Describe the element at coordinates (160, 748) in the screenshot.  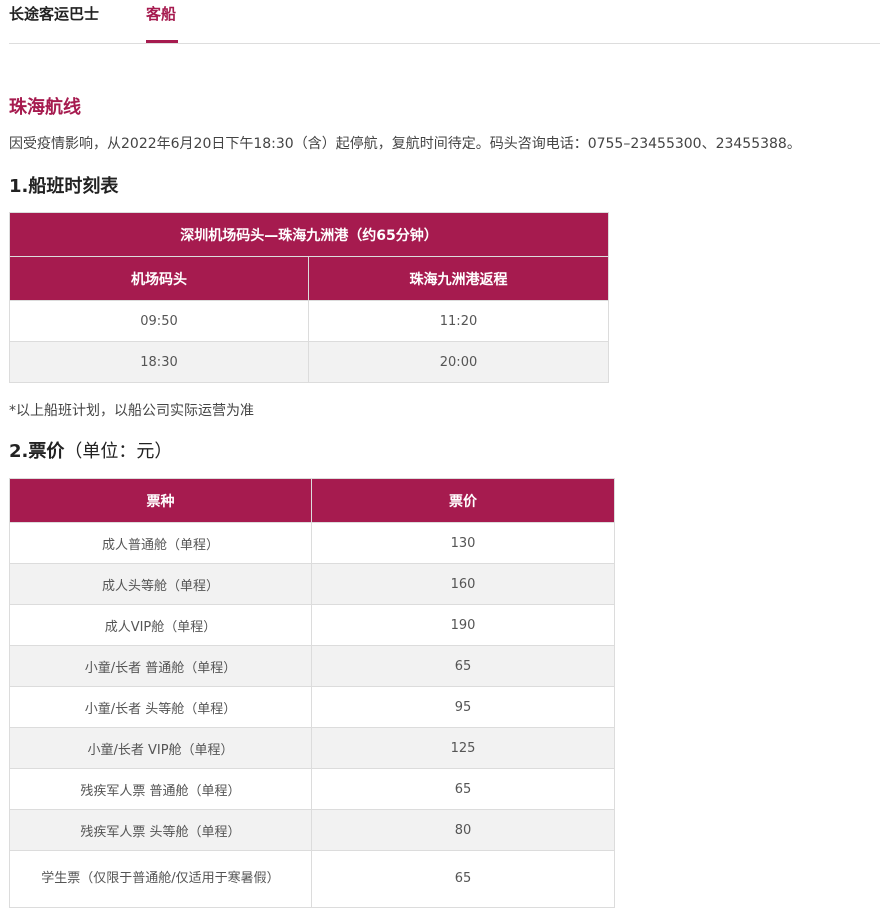
I see `ticket-type: 小童/长者 VIP舱（单程）` at that location.